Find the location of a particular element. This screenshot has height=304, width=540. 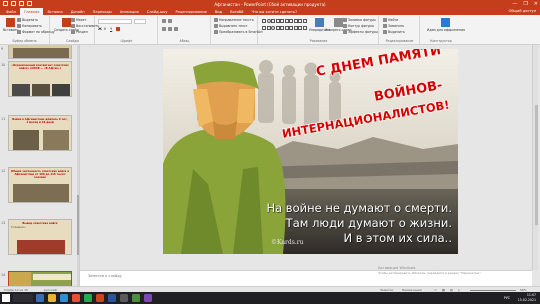

minimize-button: — is located at coordinates (514, 4).